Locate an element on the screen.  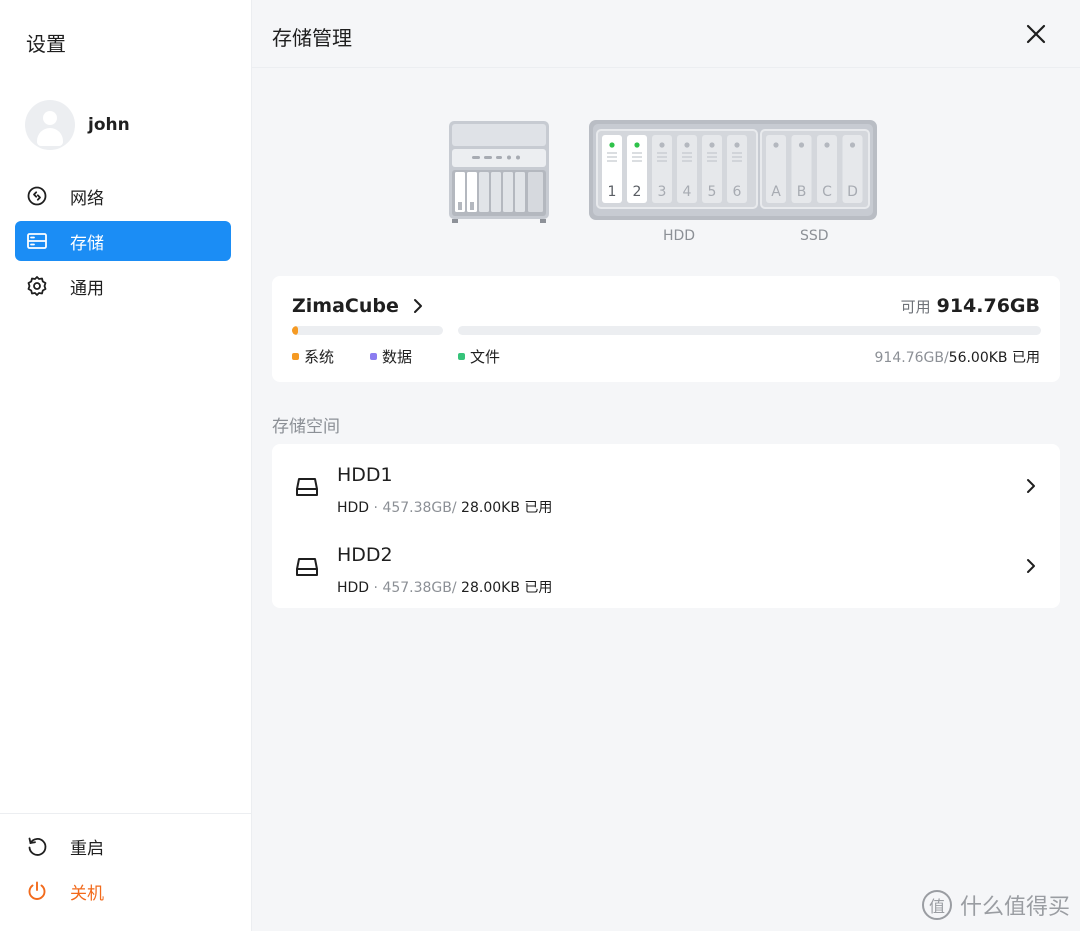
slot-label: 1 is located at coordinates (612, 192).